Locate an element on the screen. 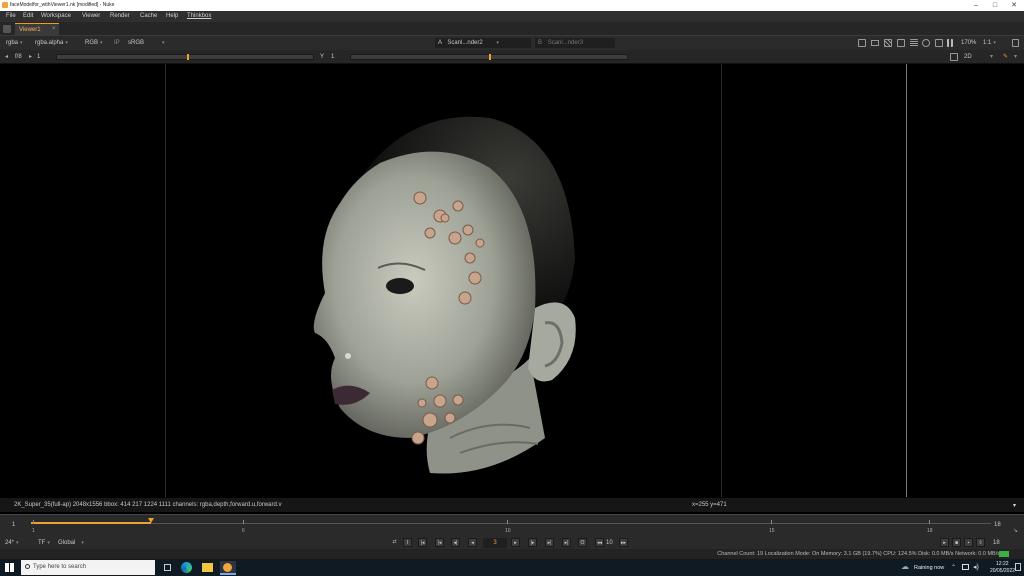 The width and height of the screenshot is (1024, 576). menu-workspace: Workspace is located at coordinates (56, 16).